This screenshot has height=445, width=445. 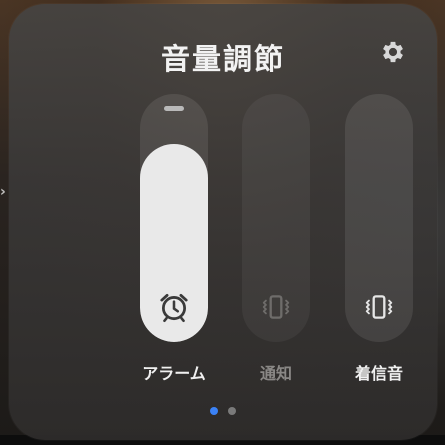 I want to click on notification-label: 通知, so click(x=275, y=373).